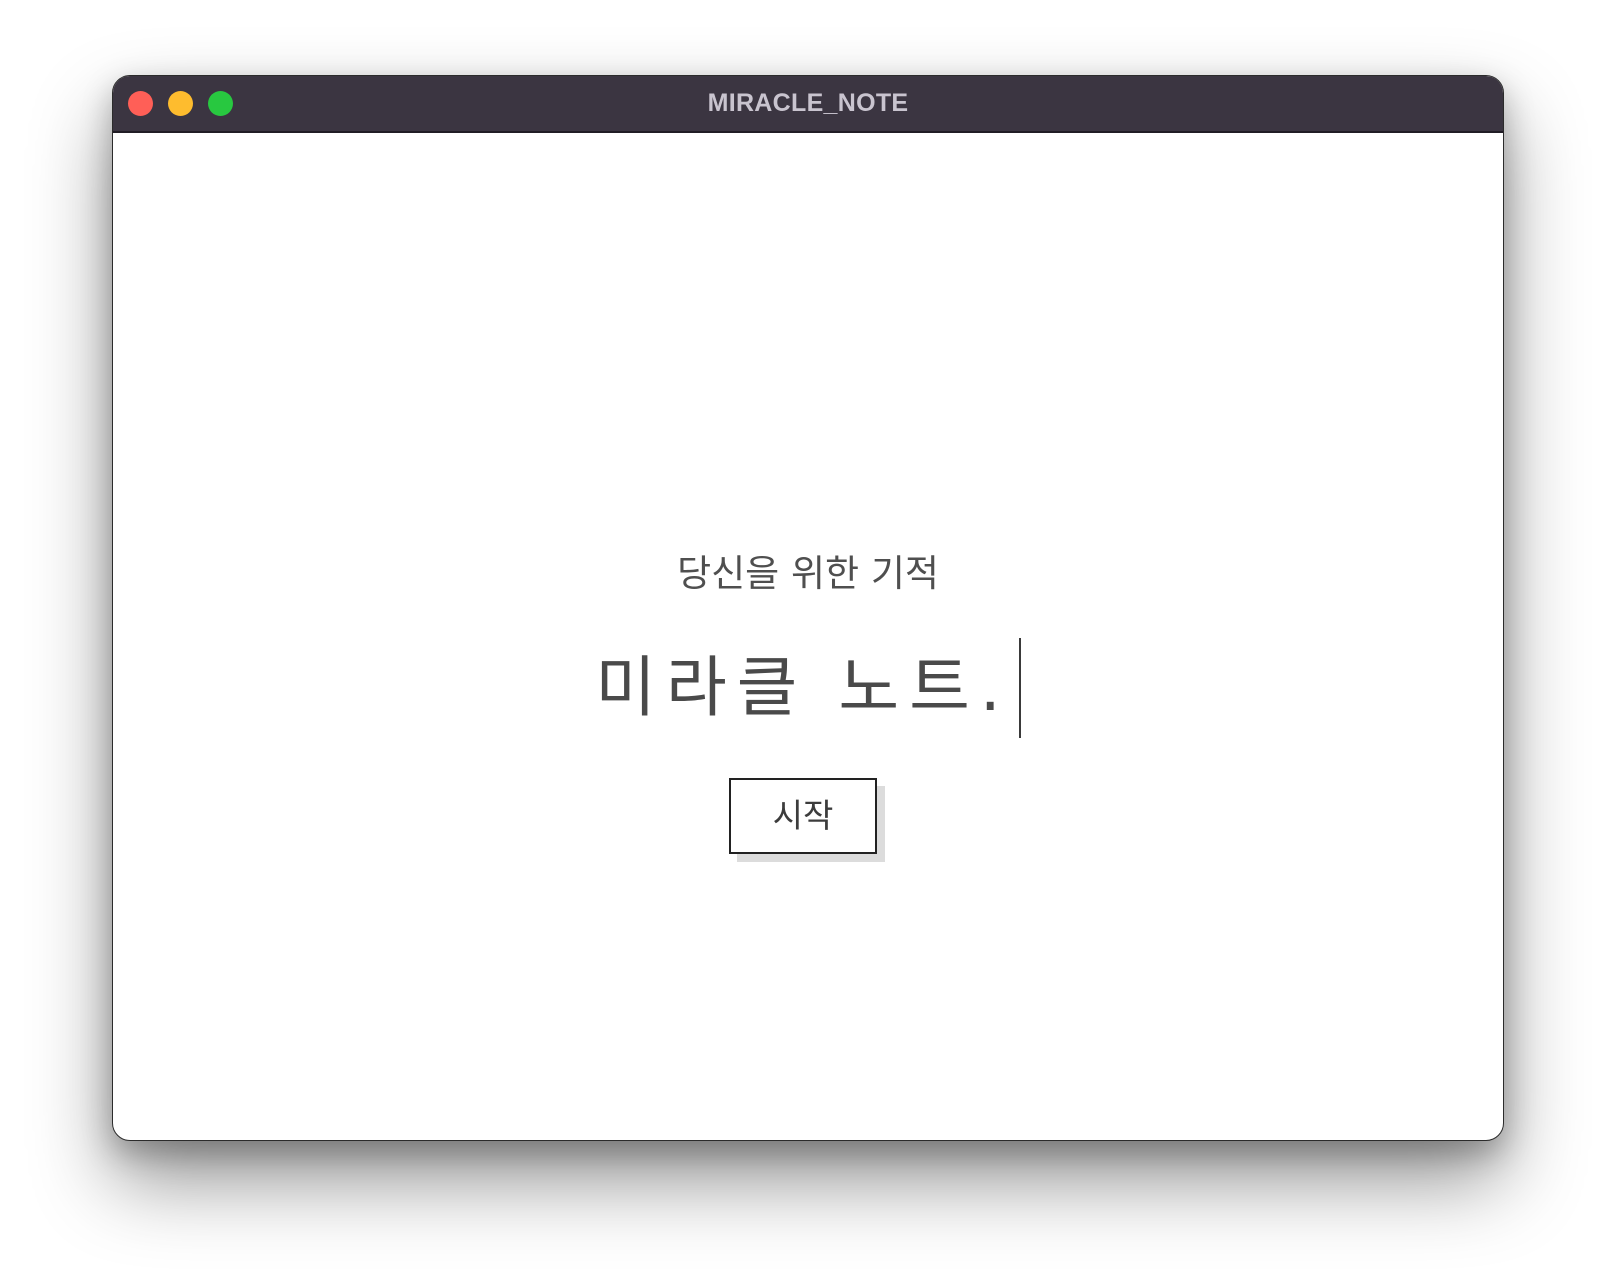  What do you see at coordinates (803, 816) in the screenshot?
I see `start-button: 시작` at bounding box center [803, 816].